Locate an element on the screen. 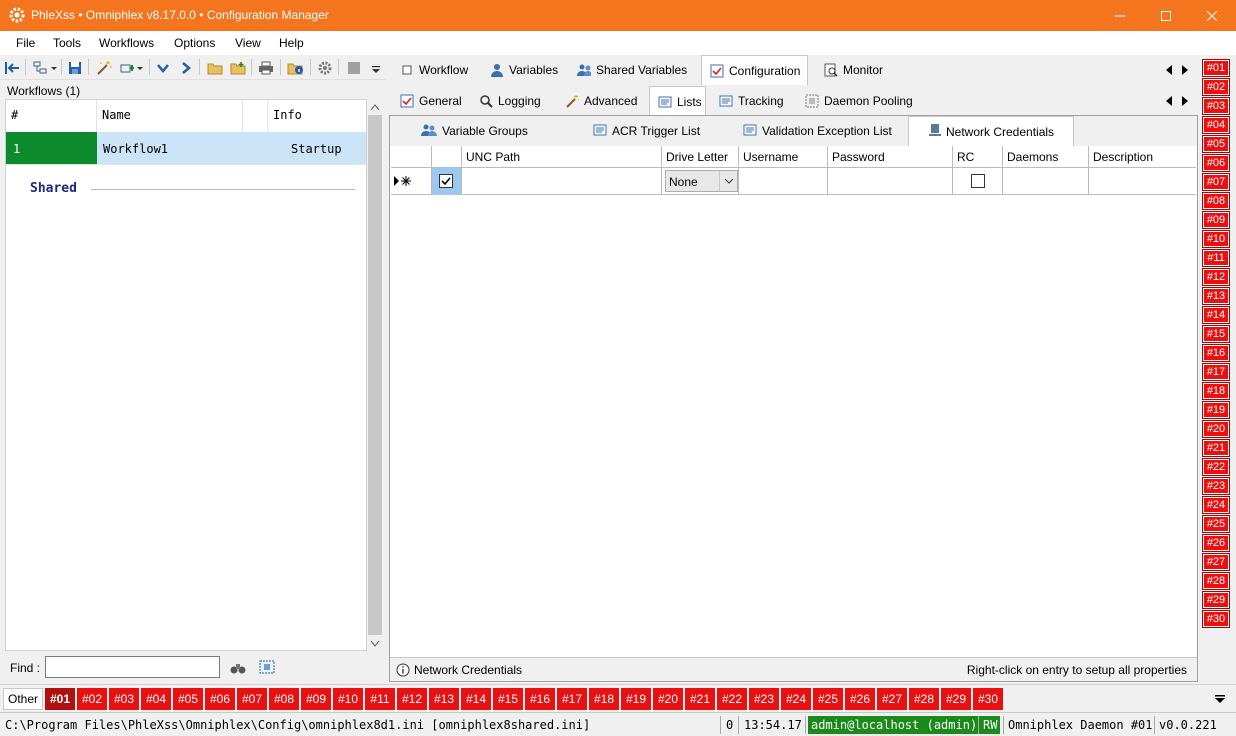  daemon-tab: #10 is located at coordinates (348, 699).